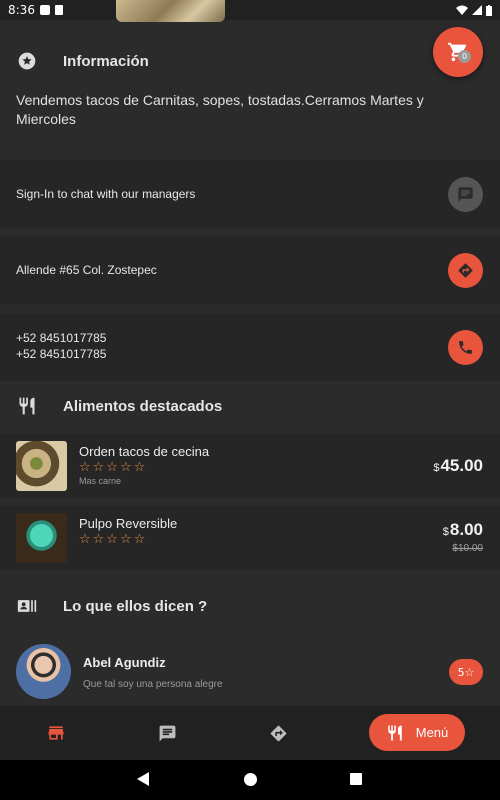 This screenshot has height=800, width=500. What do you see at coordinates (44, 10) in the screenshot?
I see `notification-icon` at bounding box center [44, 10].